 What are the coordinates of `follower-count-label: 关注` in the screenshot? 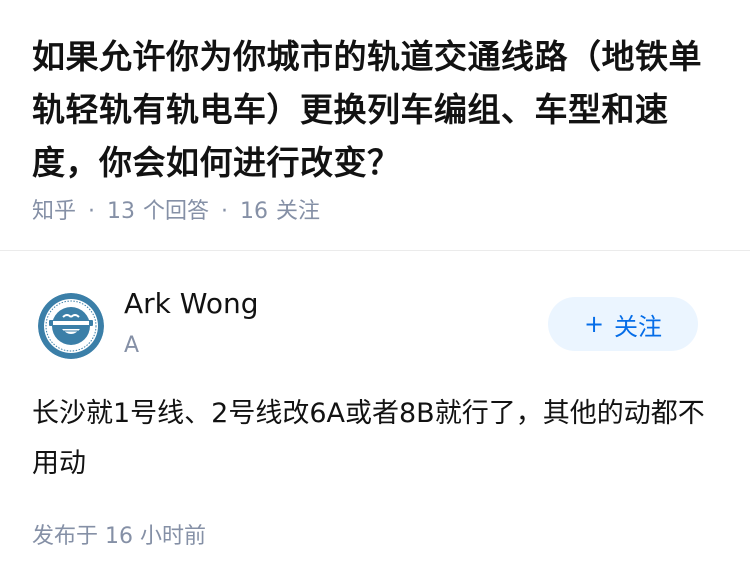 It's located at (298, 212).